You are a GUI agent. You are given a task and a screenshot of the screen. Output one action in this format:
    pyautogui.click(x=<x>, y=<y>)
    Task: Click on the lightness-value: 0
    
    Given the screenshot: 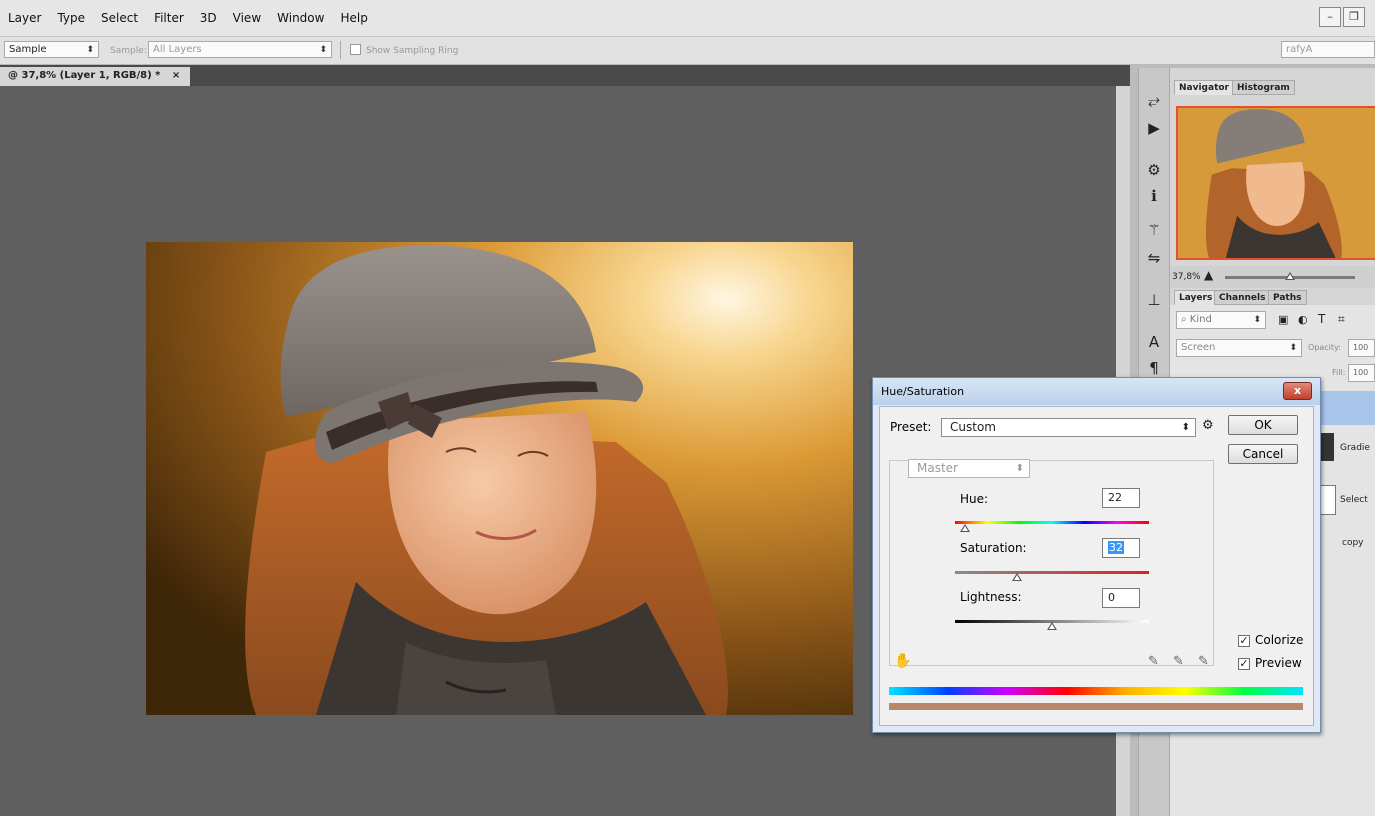 What is the action you would take?
    pyautogui.click(x=1111, y=597)
    